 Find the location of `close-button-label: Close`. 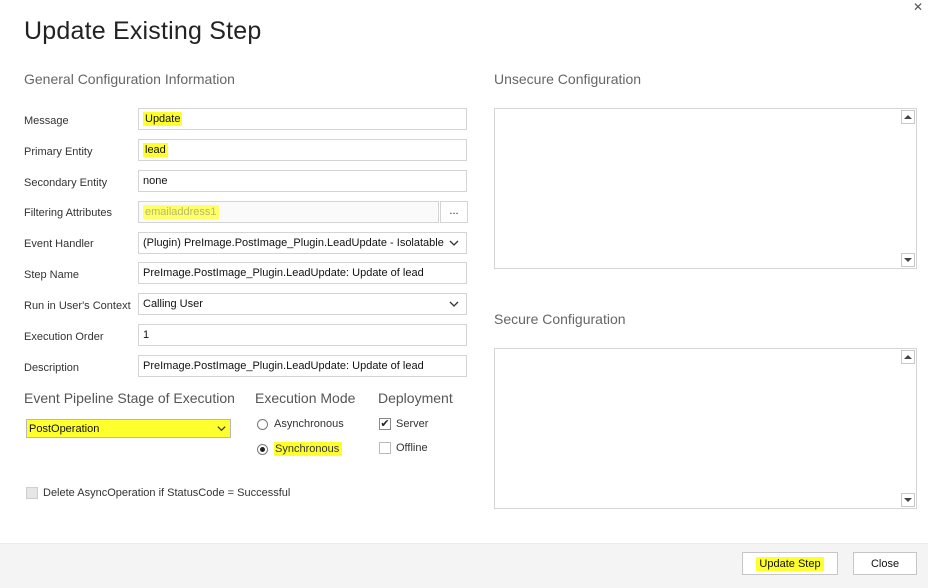

close-button-label: Close is located at coordinates (885, 563).